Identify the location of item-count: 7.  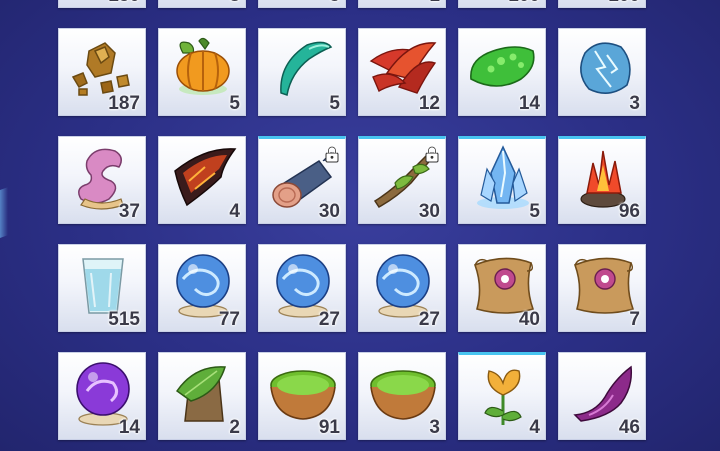
(634, 319).